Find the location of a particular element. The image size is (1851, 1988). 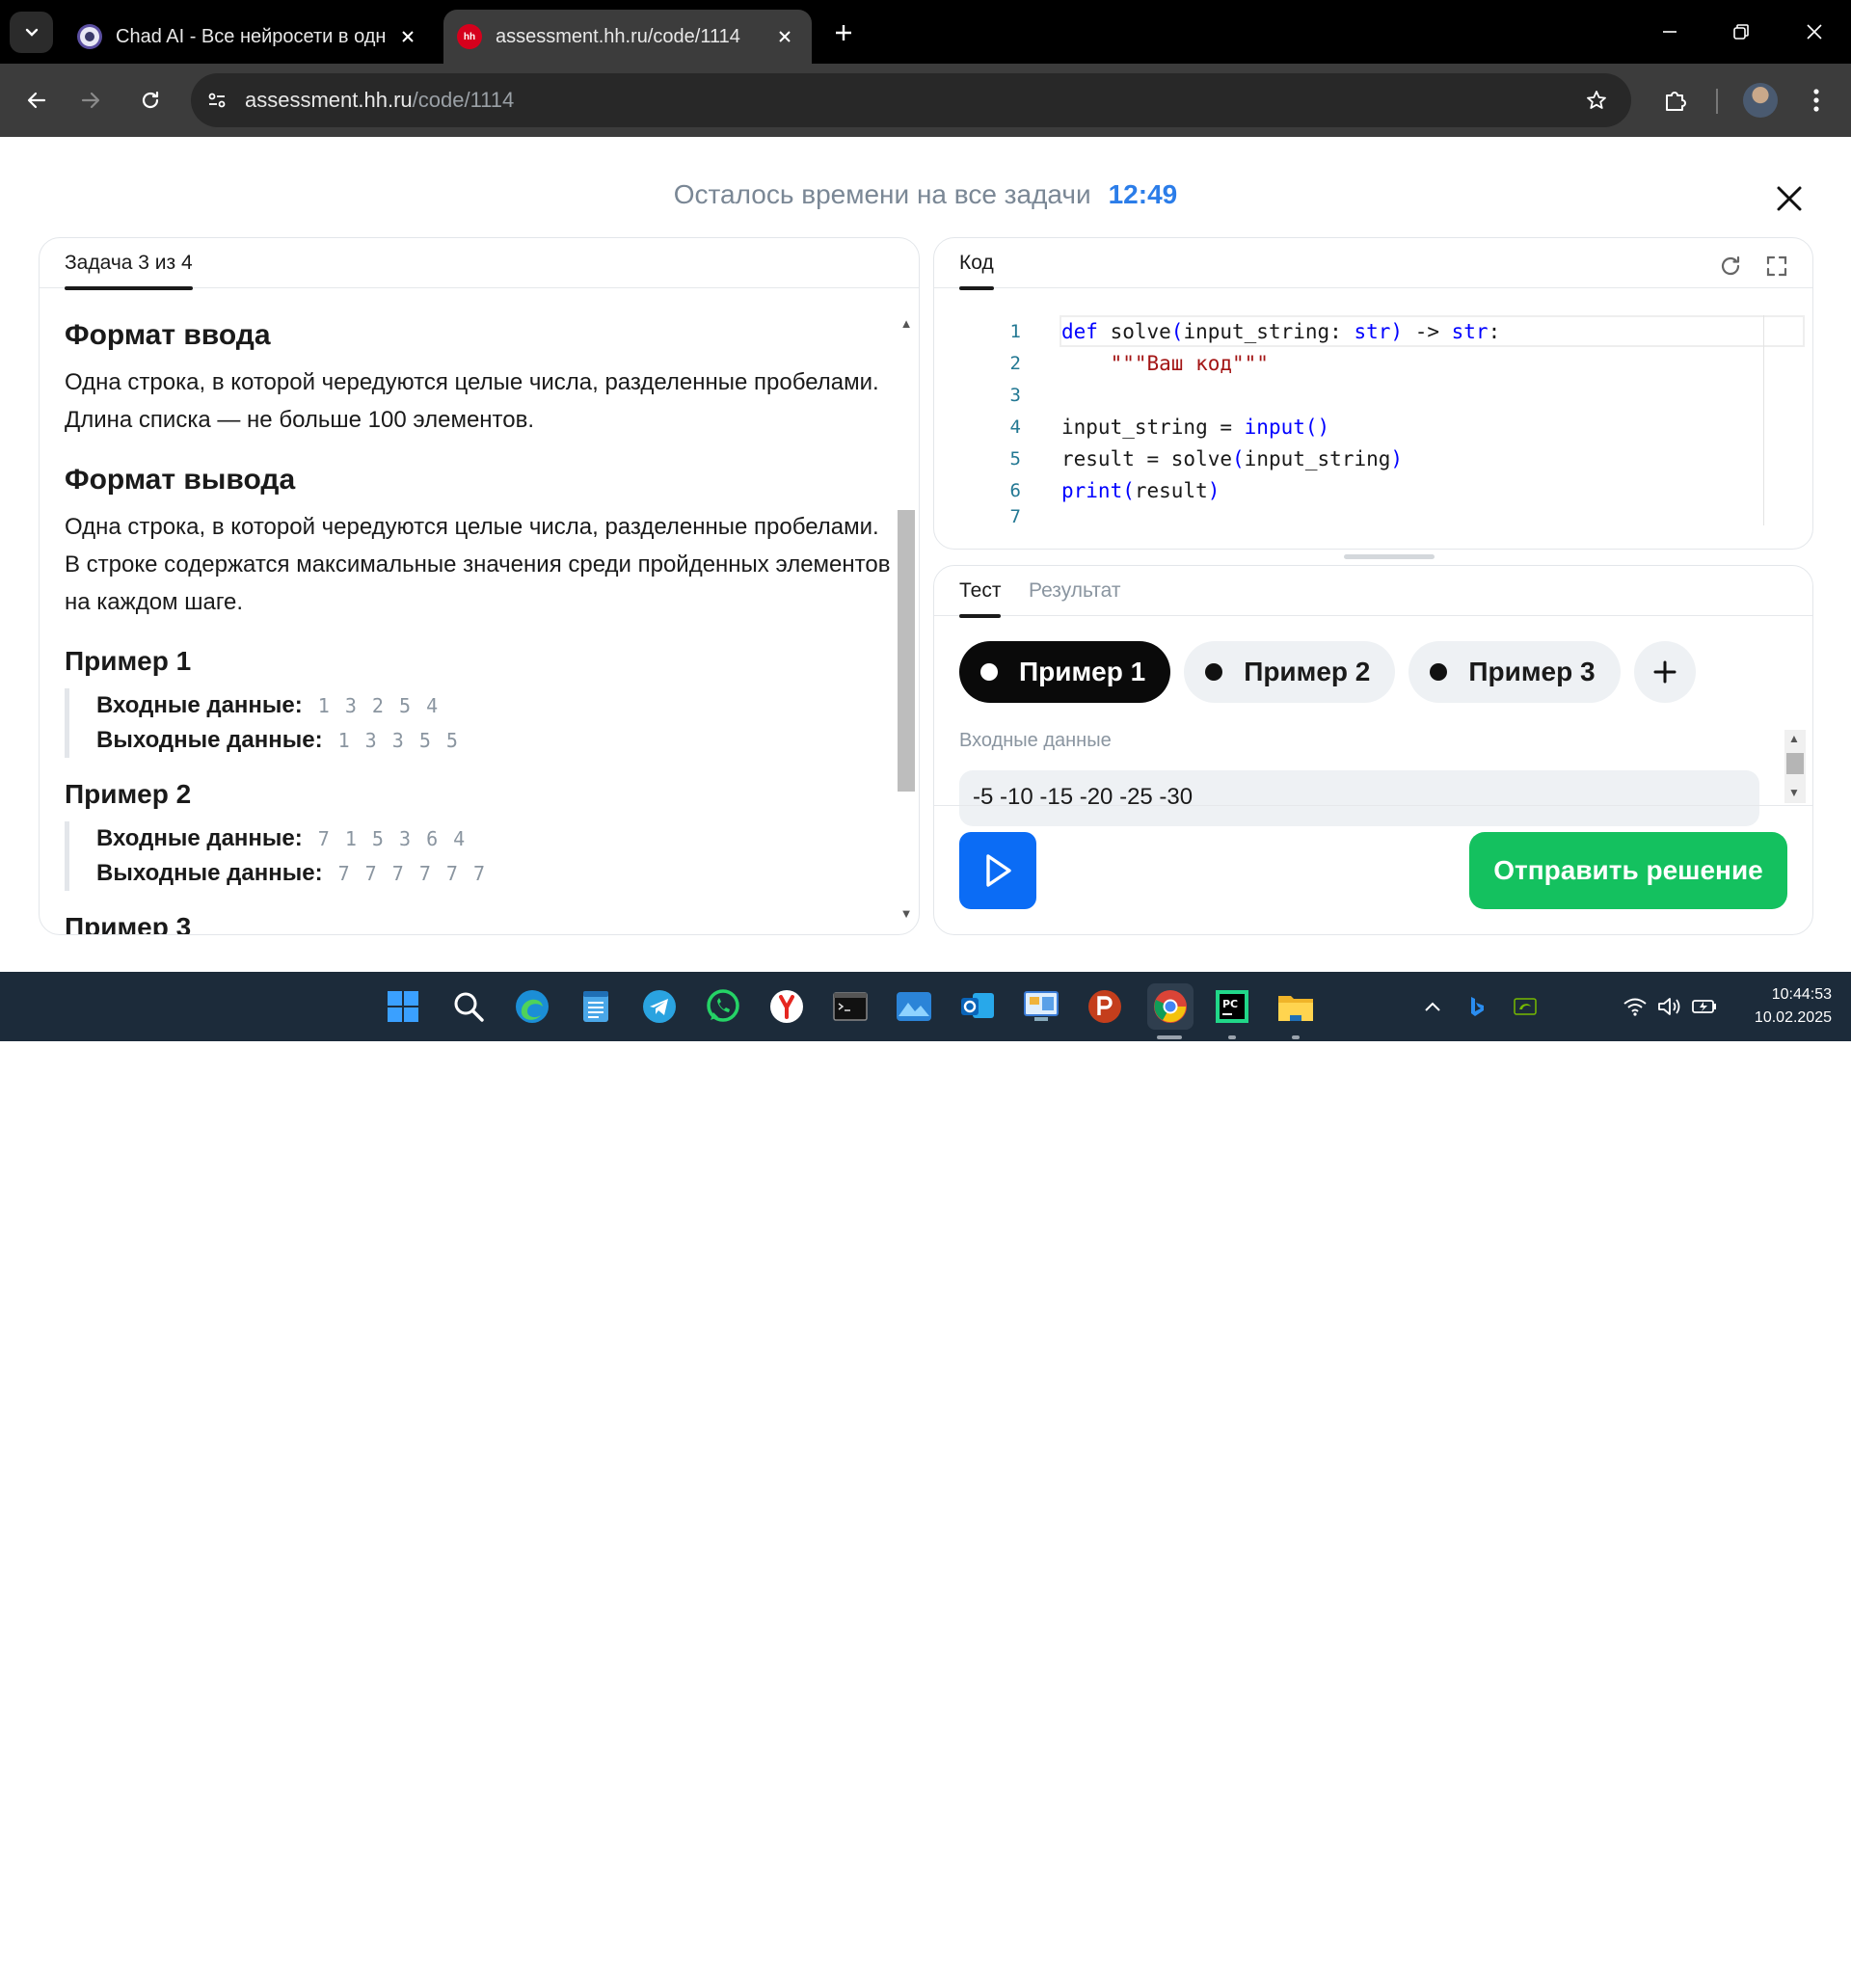

run-tests-button is located at coordinates (997, 870).